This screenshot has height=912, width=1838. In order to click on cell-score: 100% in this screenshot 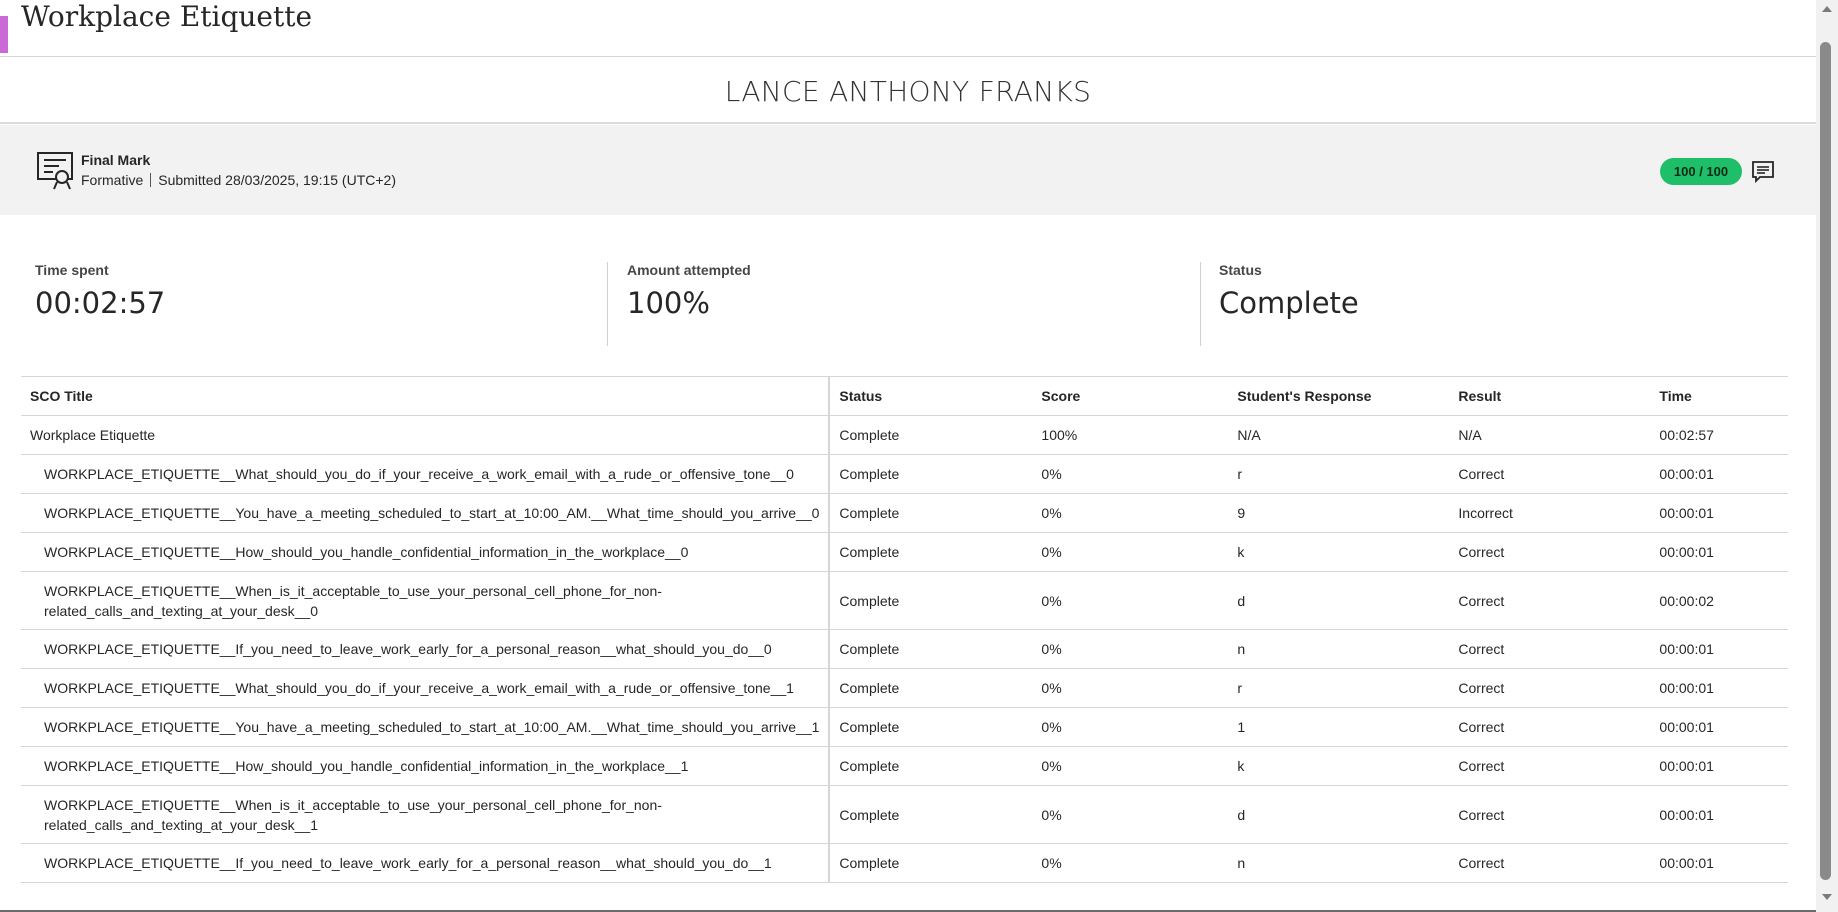, I will do `click(1130, 435)`.